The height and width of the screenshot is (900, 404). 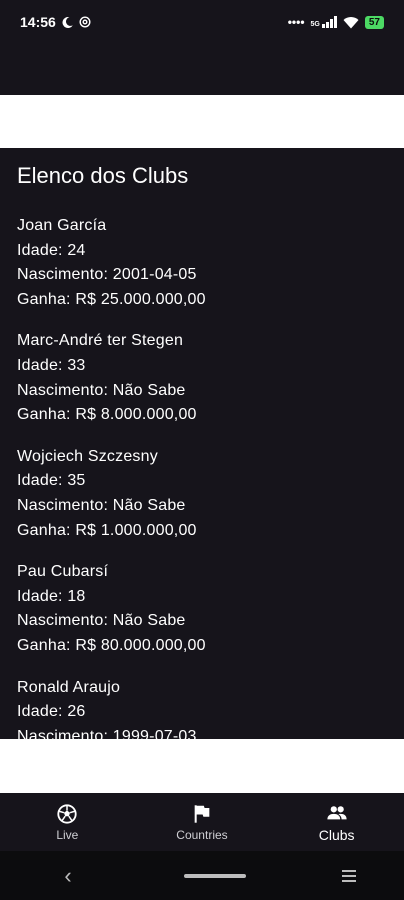 What do you see at coordinates (202, 121) in the screenshot?
I see `top-white-band` at bounding box center [202, 121].